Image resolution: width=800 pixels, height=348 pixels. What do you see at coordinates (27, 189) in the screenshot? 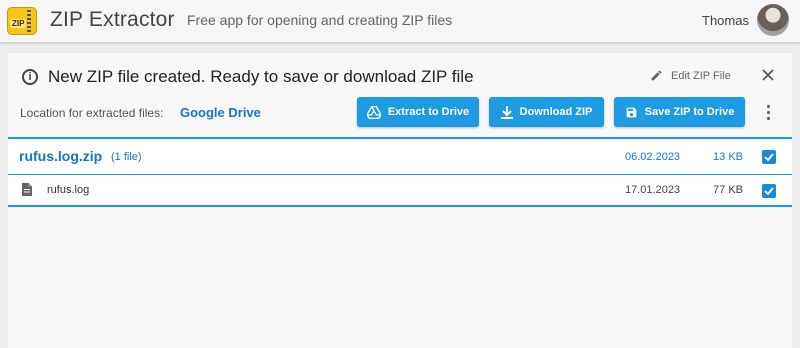
I see `document-icon` at bounding box center [27, 189].